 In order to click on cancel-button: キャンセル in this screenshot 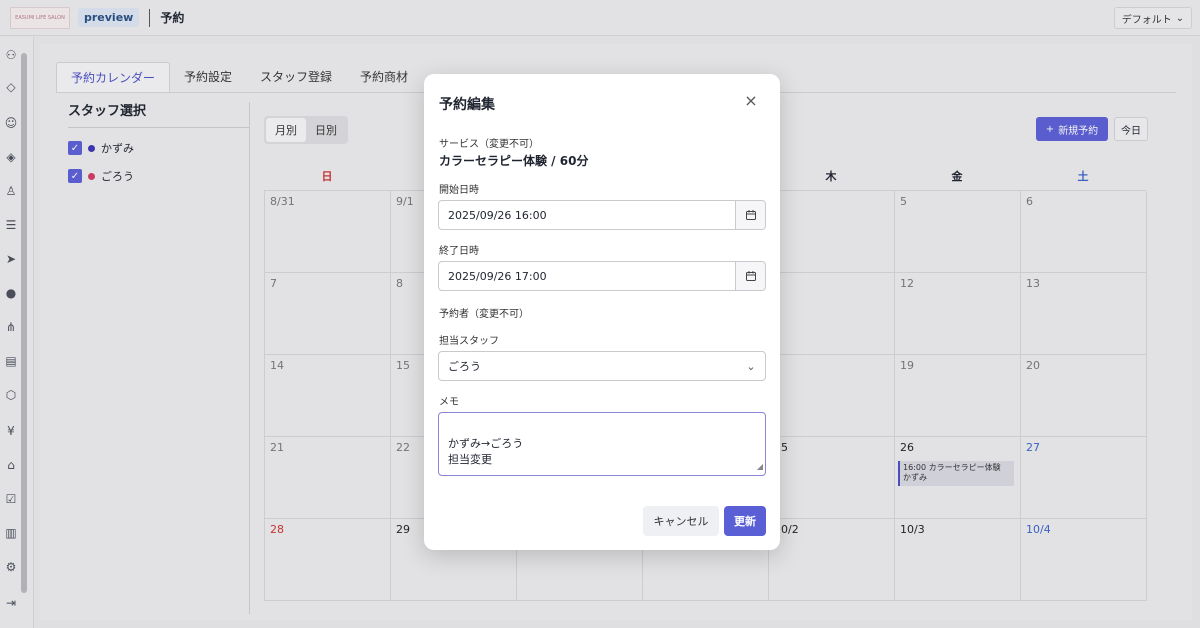, I will do `click(681, 521)`.